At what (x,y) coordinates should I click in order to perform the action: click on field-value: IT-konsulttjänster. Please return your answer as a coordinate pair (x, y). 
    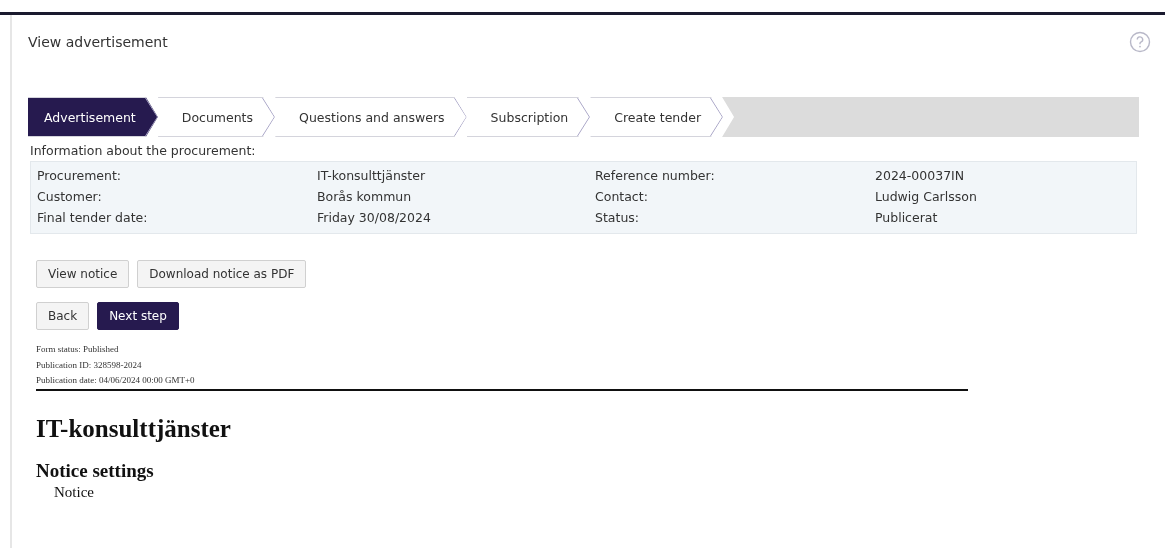
    Looking at the image, I should click on (372, 176).